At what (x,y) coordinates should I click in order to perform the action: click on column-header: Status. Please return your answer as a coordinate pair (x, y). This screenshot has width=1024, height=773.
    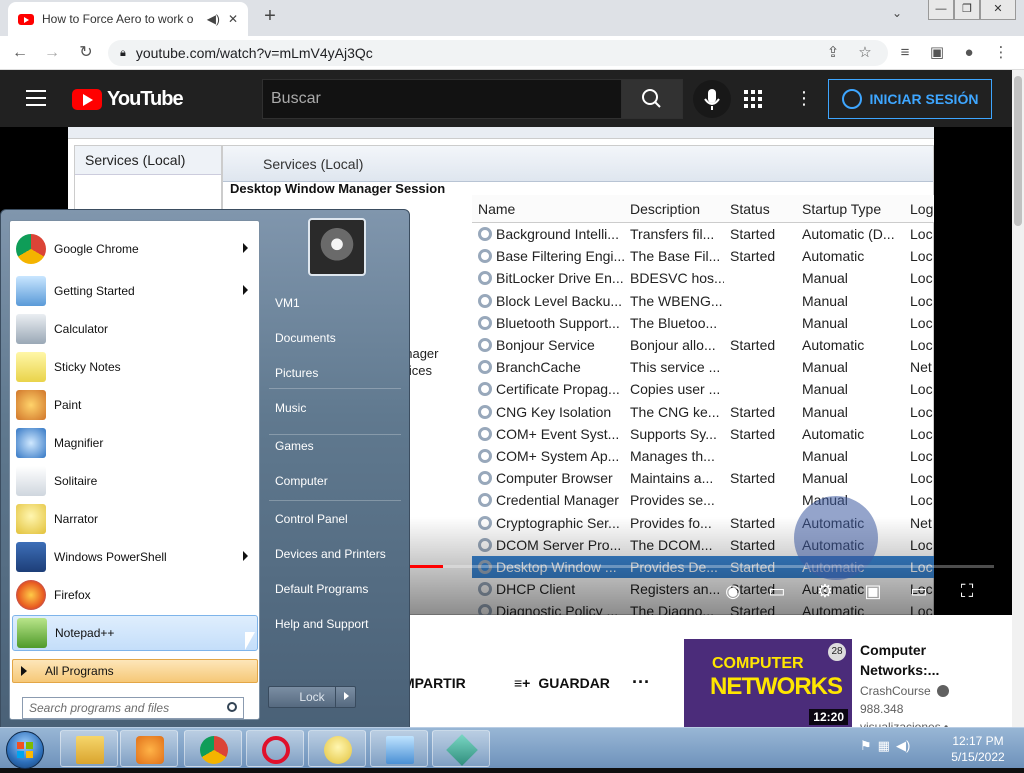
    Looking at the image, I should click on (760, 209).